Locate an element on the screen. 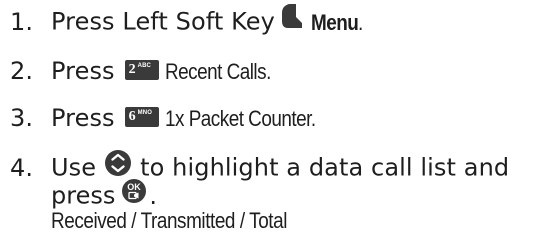 This screenshot has height=242, width=548. step-2: 2. Press 2 ABC Recent Calls. is located at coordinates (149, 71).